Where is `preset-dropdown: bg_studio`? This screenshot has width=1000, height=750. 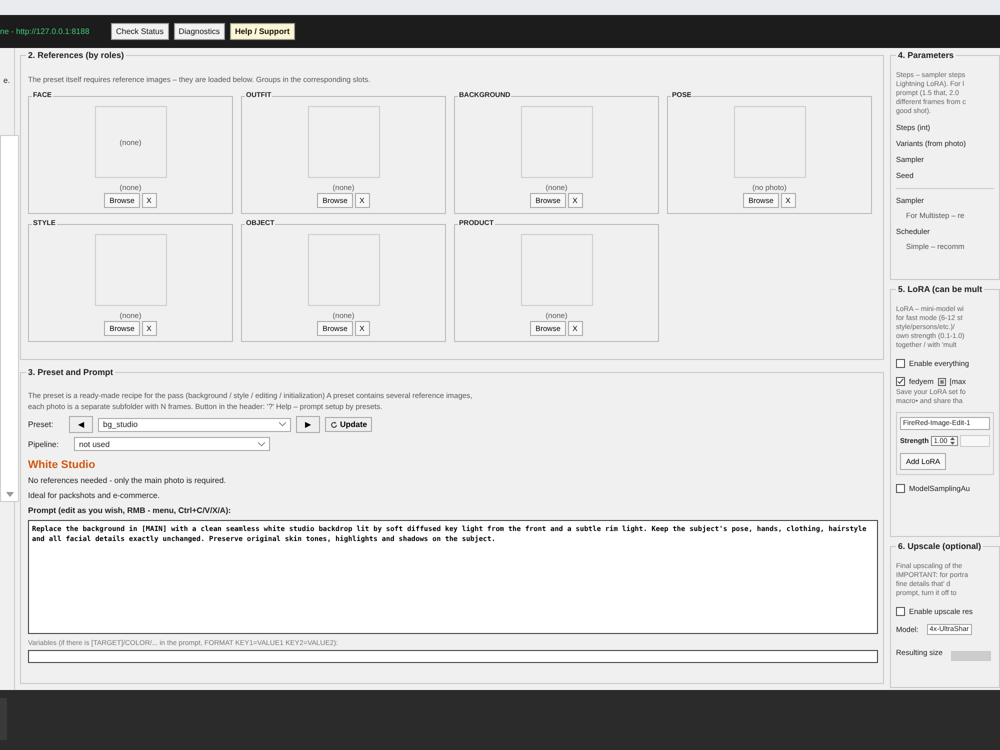
preset-dropdown: bg_studio is located at coordinates (194, 425).